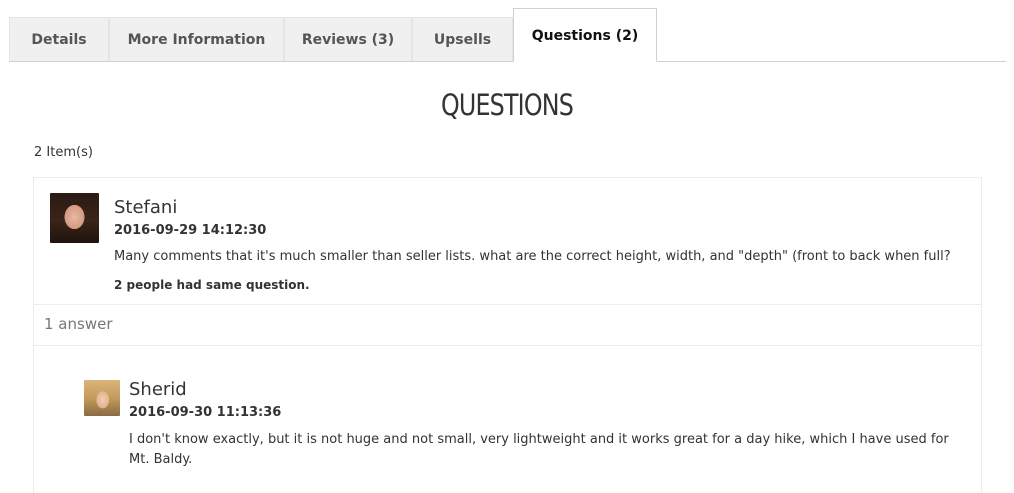  I want to click on tab-reviews: Reviews (3), so click(348, 39).